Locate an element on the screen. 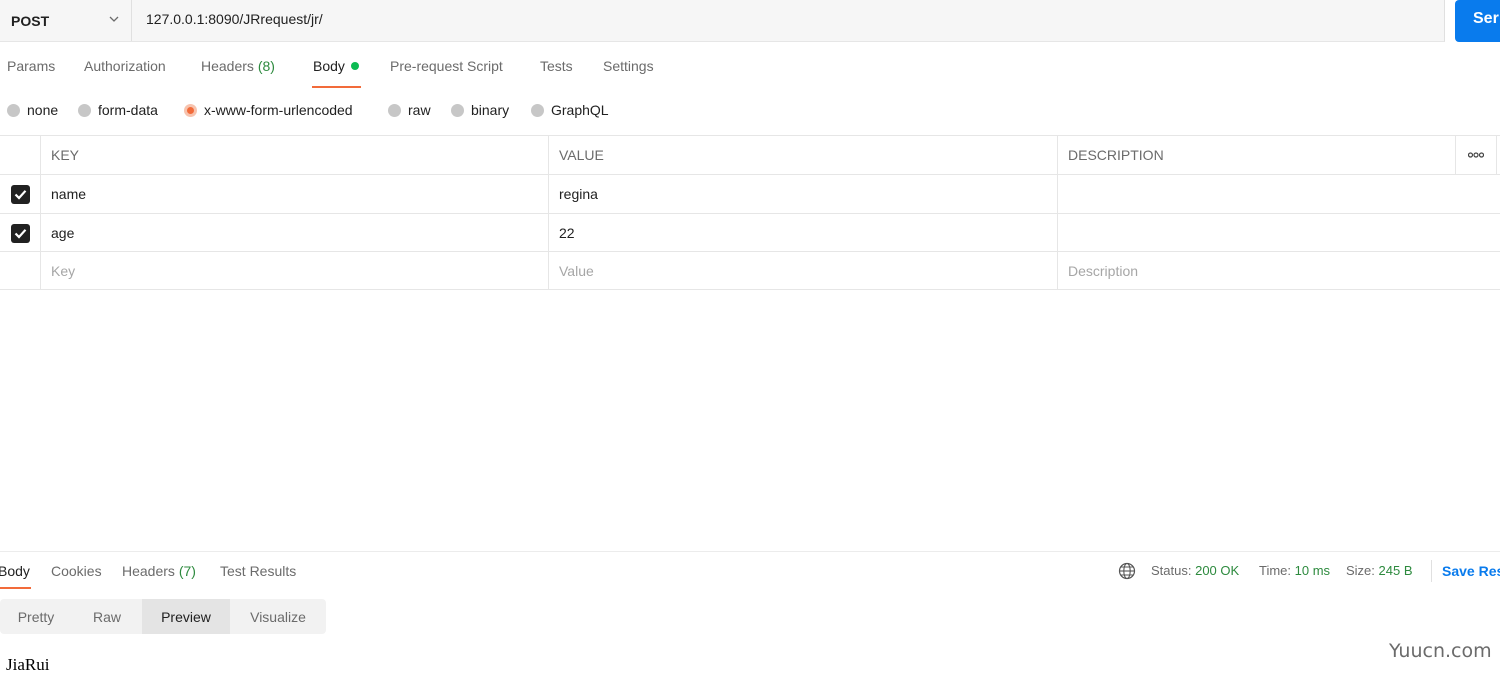 This screenshot has height=681, width=1500. table-row: name regina is located at coordinates (750, 193).